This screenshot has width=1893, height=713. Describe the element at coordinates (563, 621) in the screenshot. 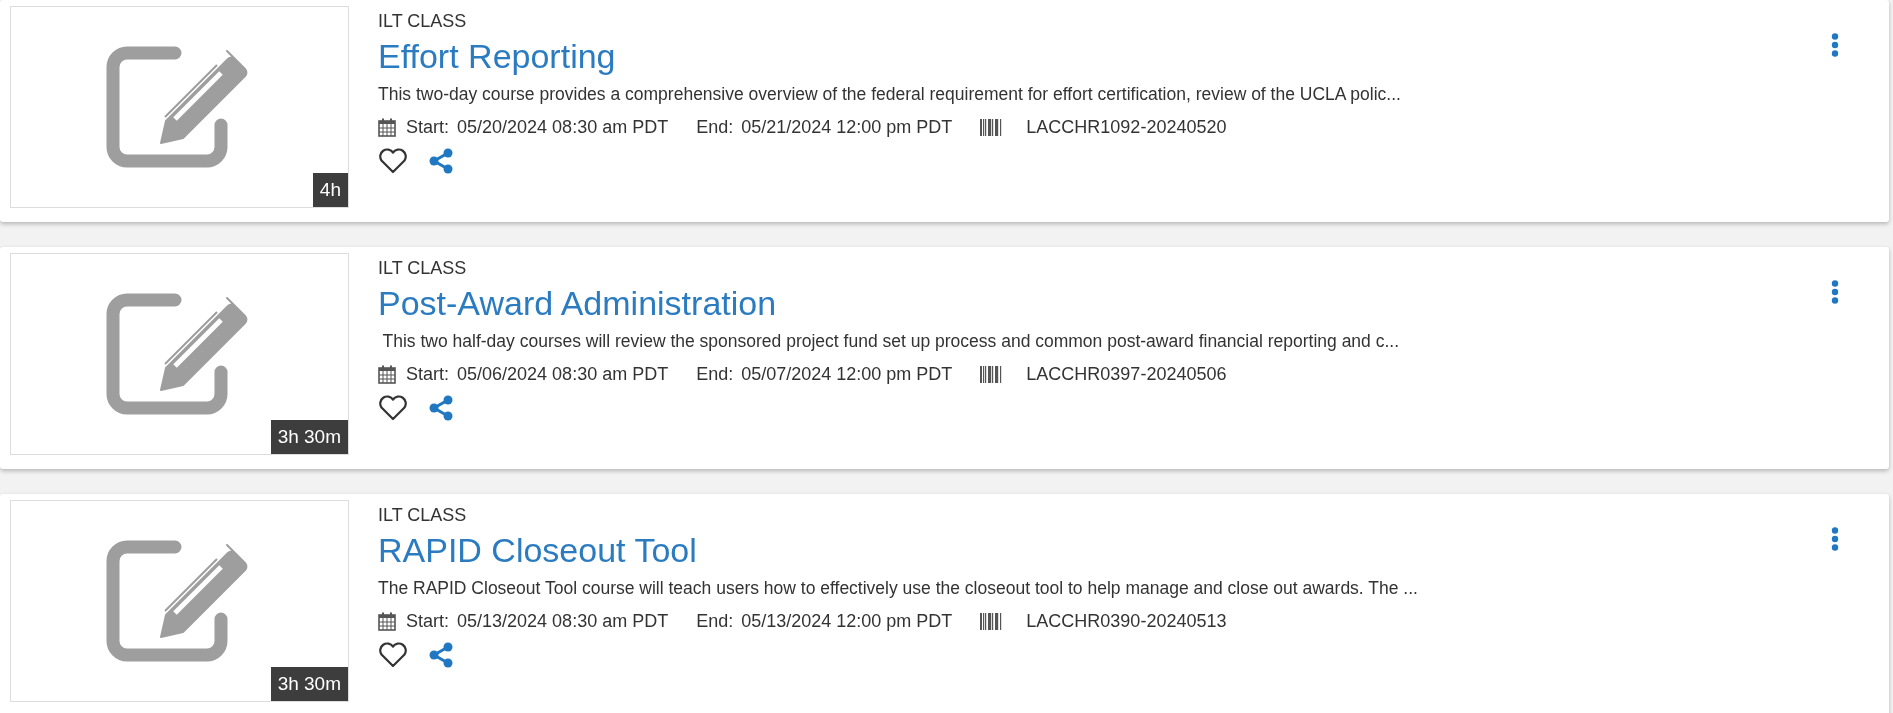

I see `start-date: 05/13/2024 08:30 am PDT` at that location.